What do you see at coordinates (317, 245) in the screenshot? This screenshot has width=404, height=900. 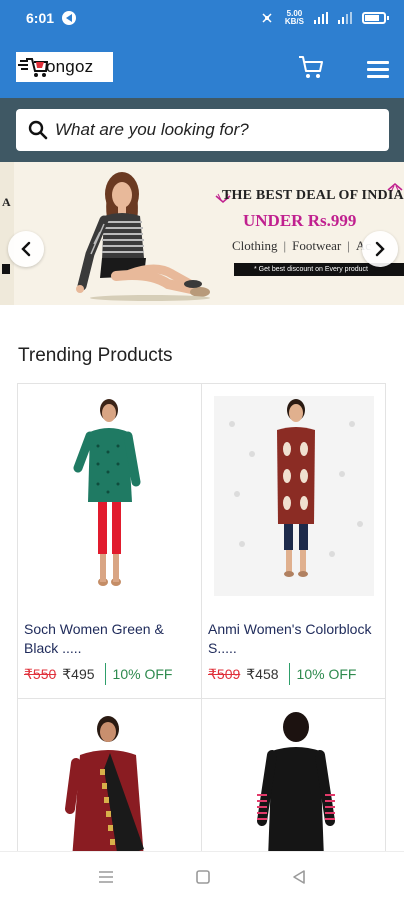 I see `banner-category: Footwear` at bounding box center [317, 245].